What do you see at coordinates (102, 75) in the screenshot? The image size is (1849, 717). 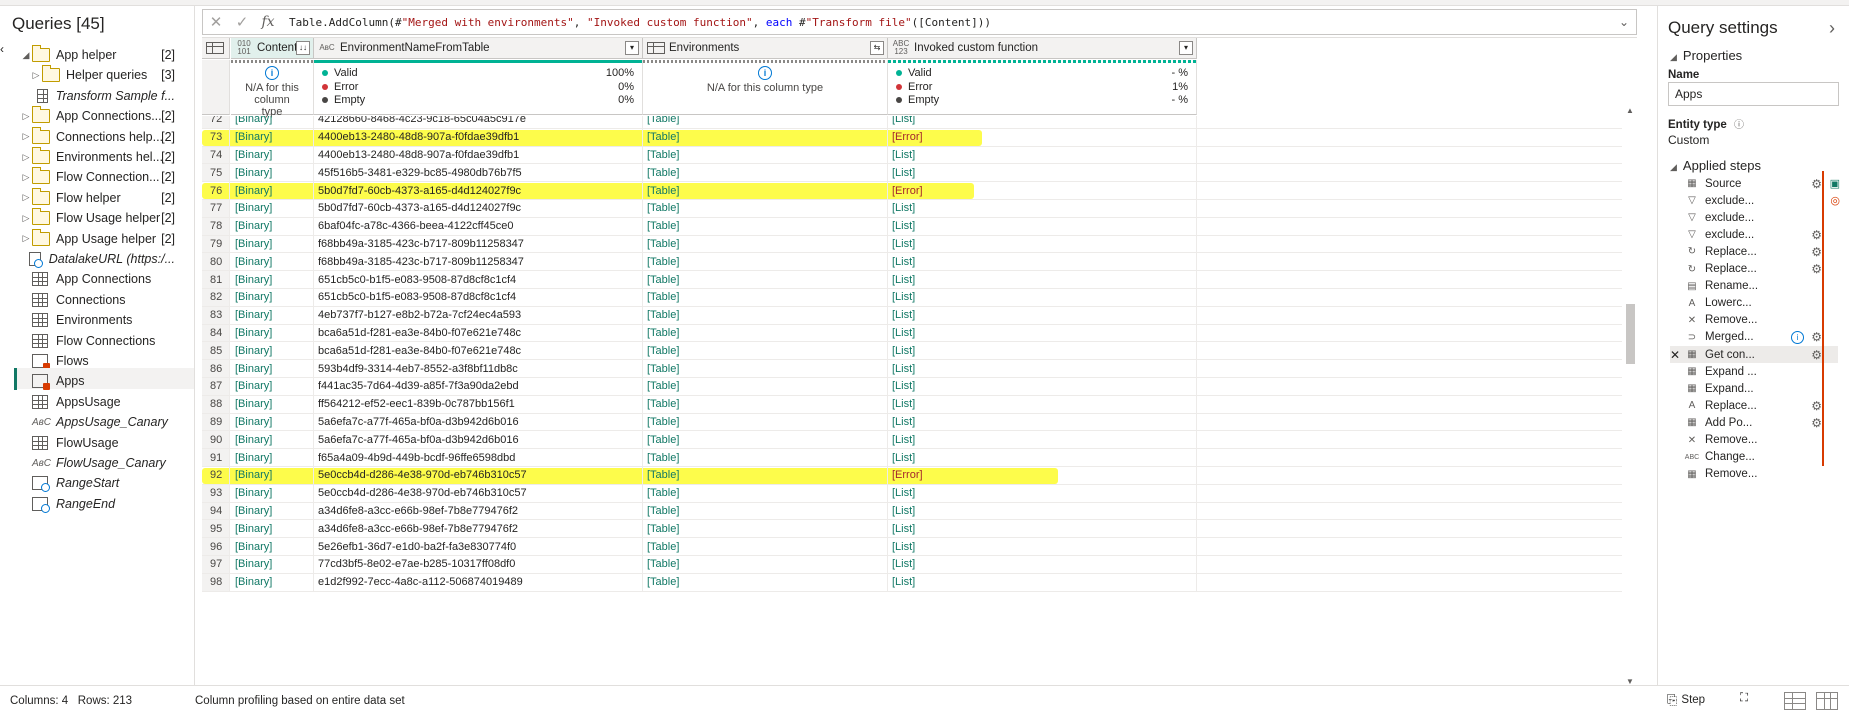 I see `query-item: ▷ Helper queries [3]` at bounding box center [102, 75].